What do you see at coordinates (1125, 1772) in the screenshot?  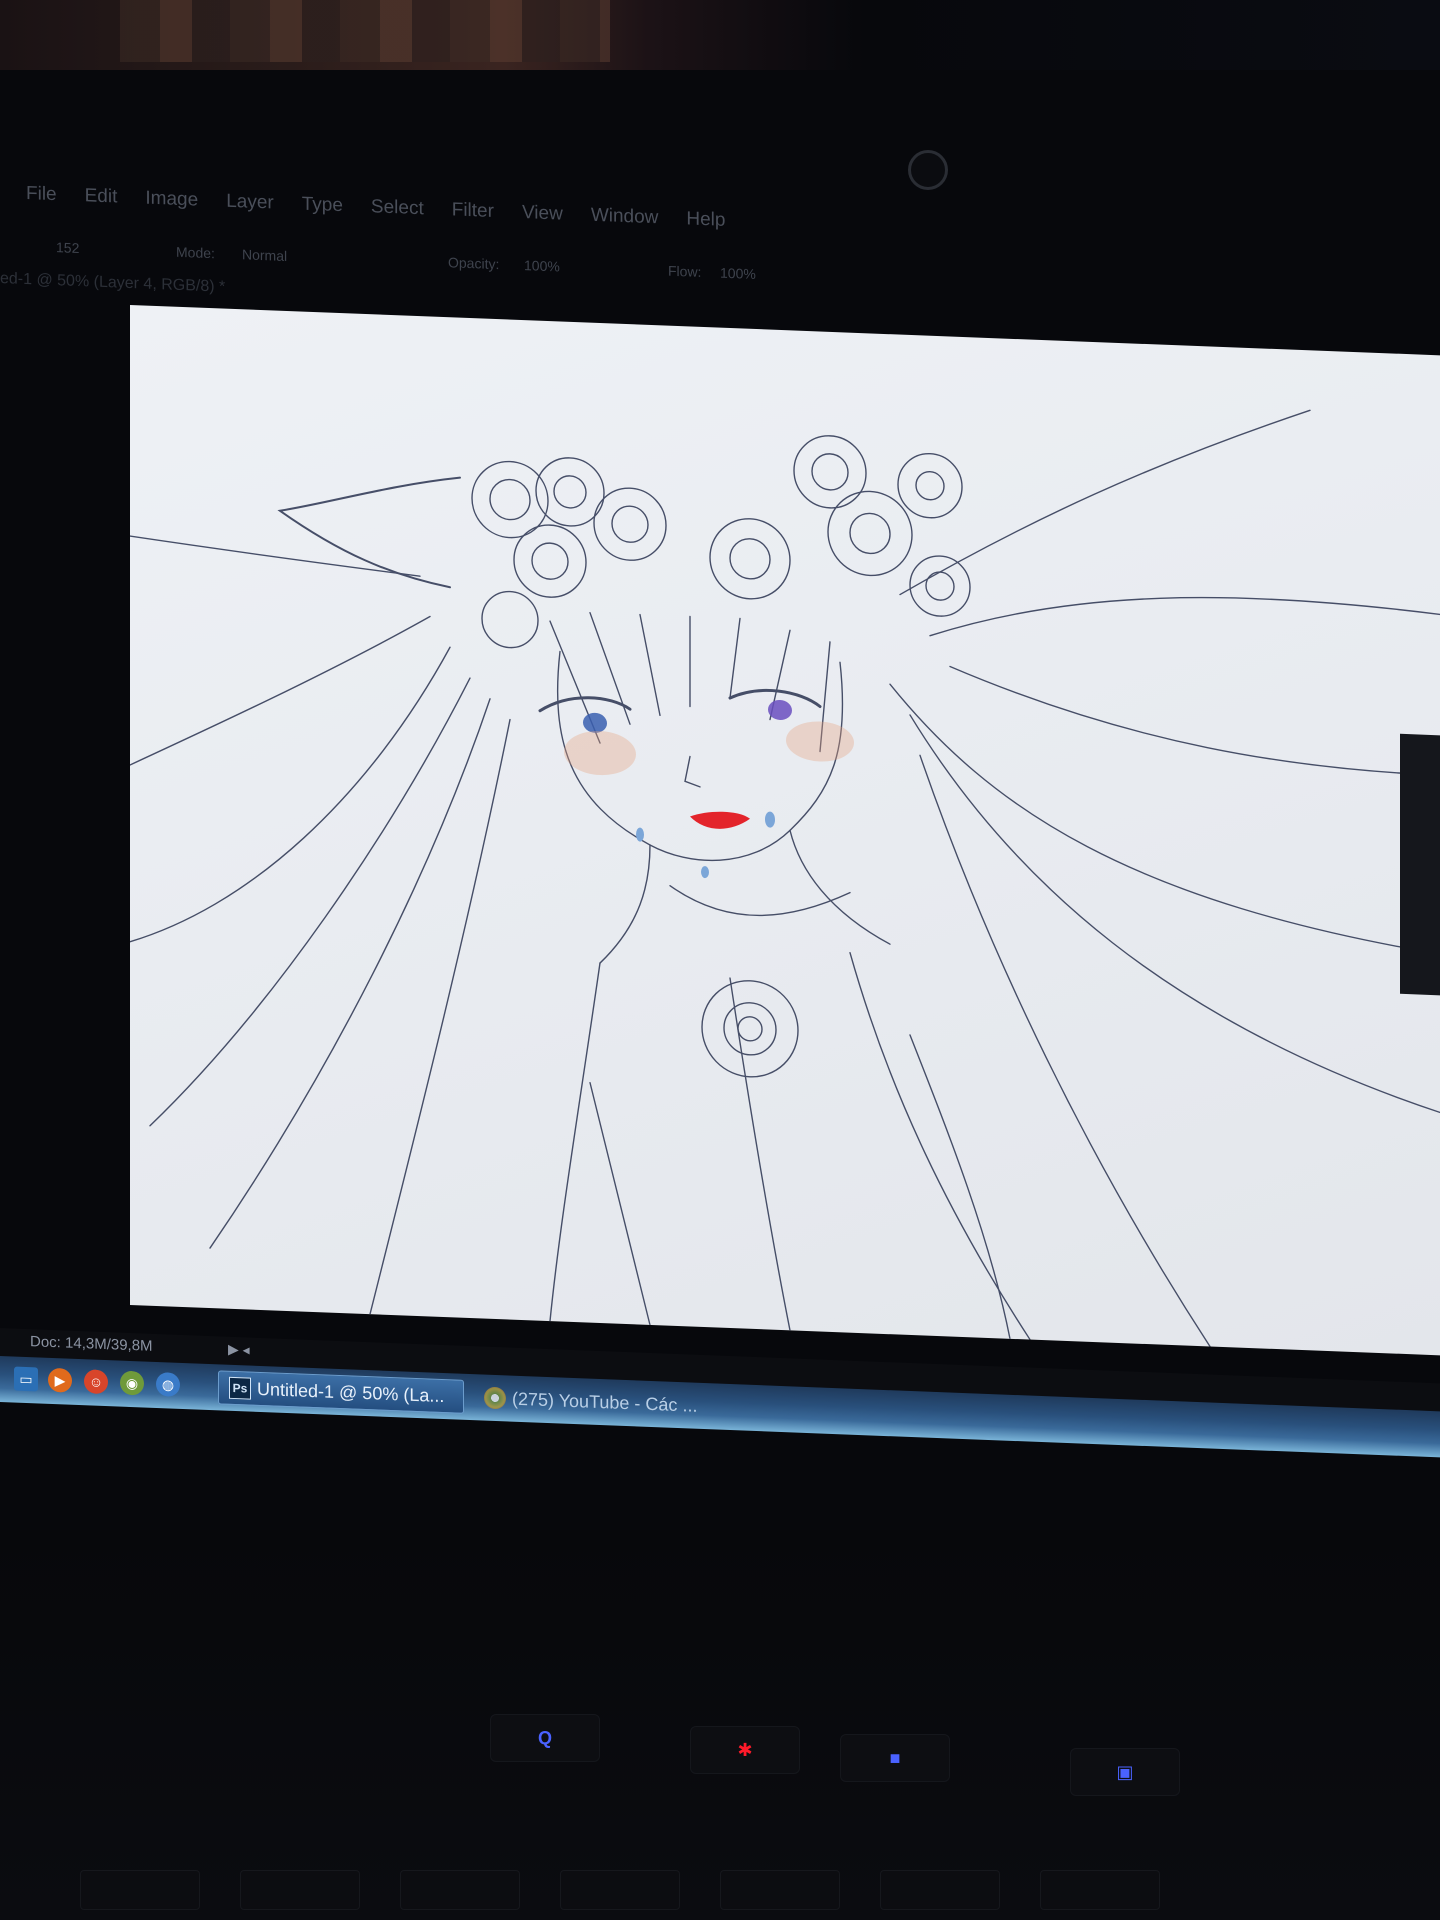 I see `hw-button-media-icon: ▣` at bounding box center [1125, 1772].